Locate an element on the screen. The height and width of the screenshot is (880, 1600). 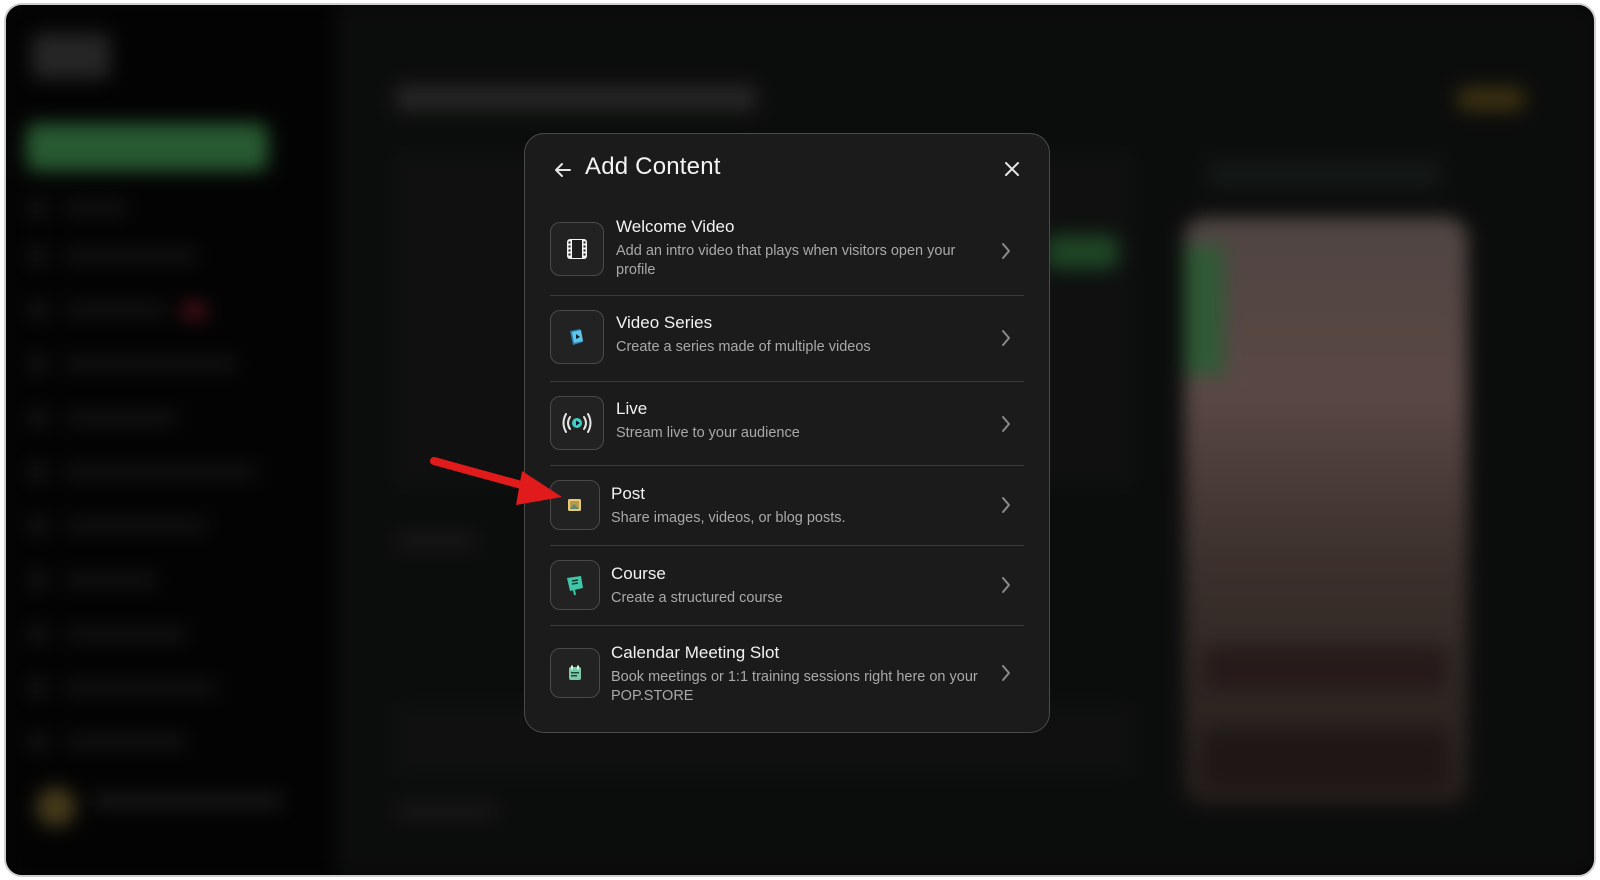
close-button is located at coordinates (1012, 169).